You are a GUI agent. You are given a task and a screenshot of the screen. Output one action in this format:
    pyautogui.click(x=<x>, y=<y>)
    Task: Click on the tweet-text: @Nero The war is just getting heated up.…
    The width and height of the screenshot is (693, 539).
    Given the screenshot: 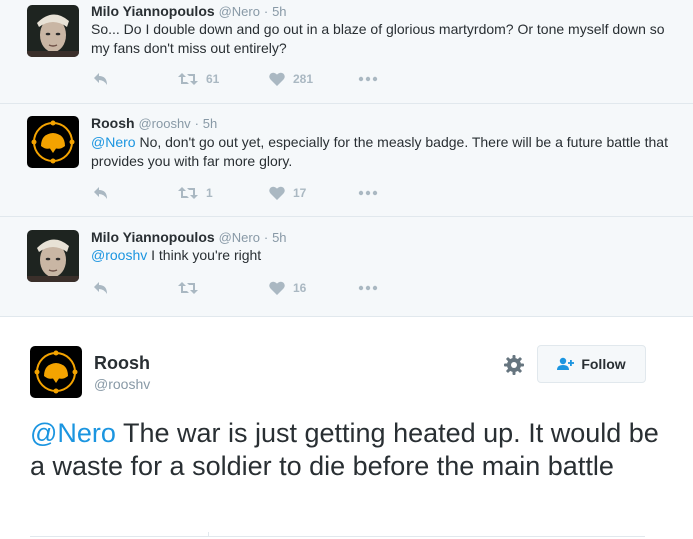 What is the action you would take?
    pyautogui.click(x=345, y=450)
    